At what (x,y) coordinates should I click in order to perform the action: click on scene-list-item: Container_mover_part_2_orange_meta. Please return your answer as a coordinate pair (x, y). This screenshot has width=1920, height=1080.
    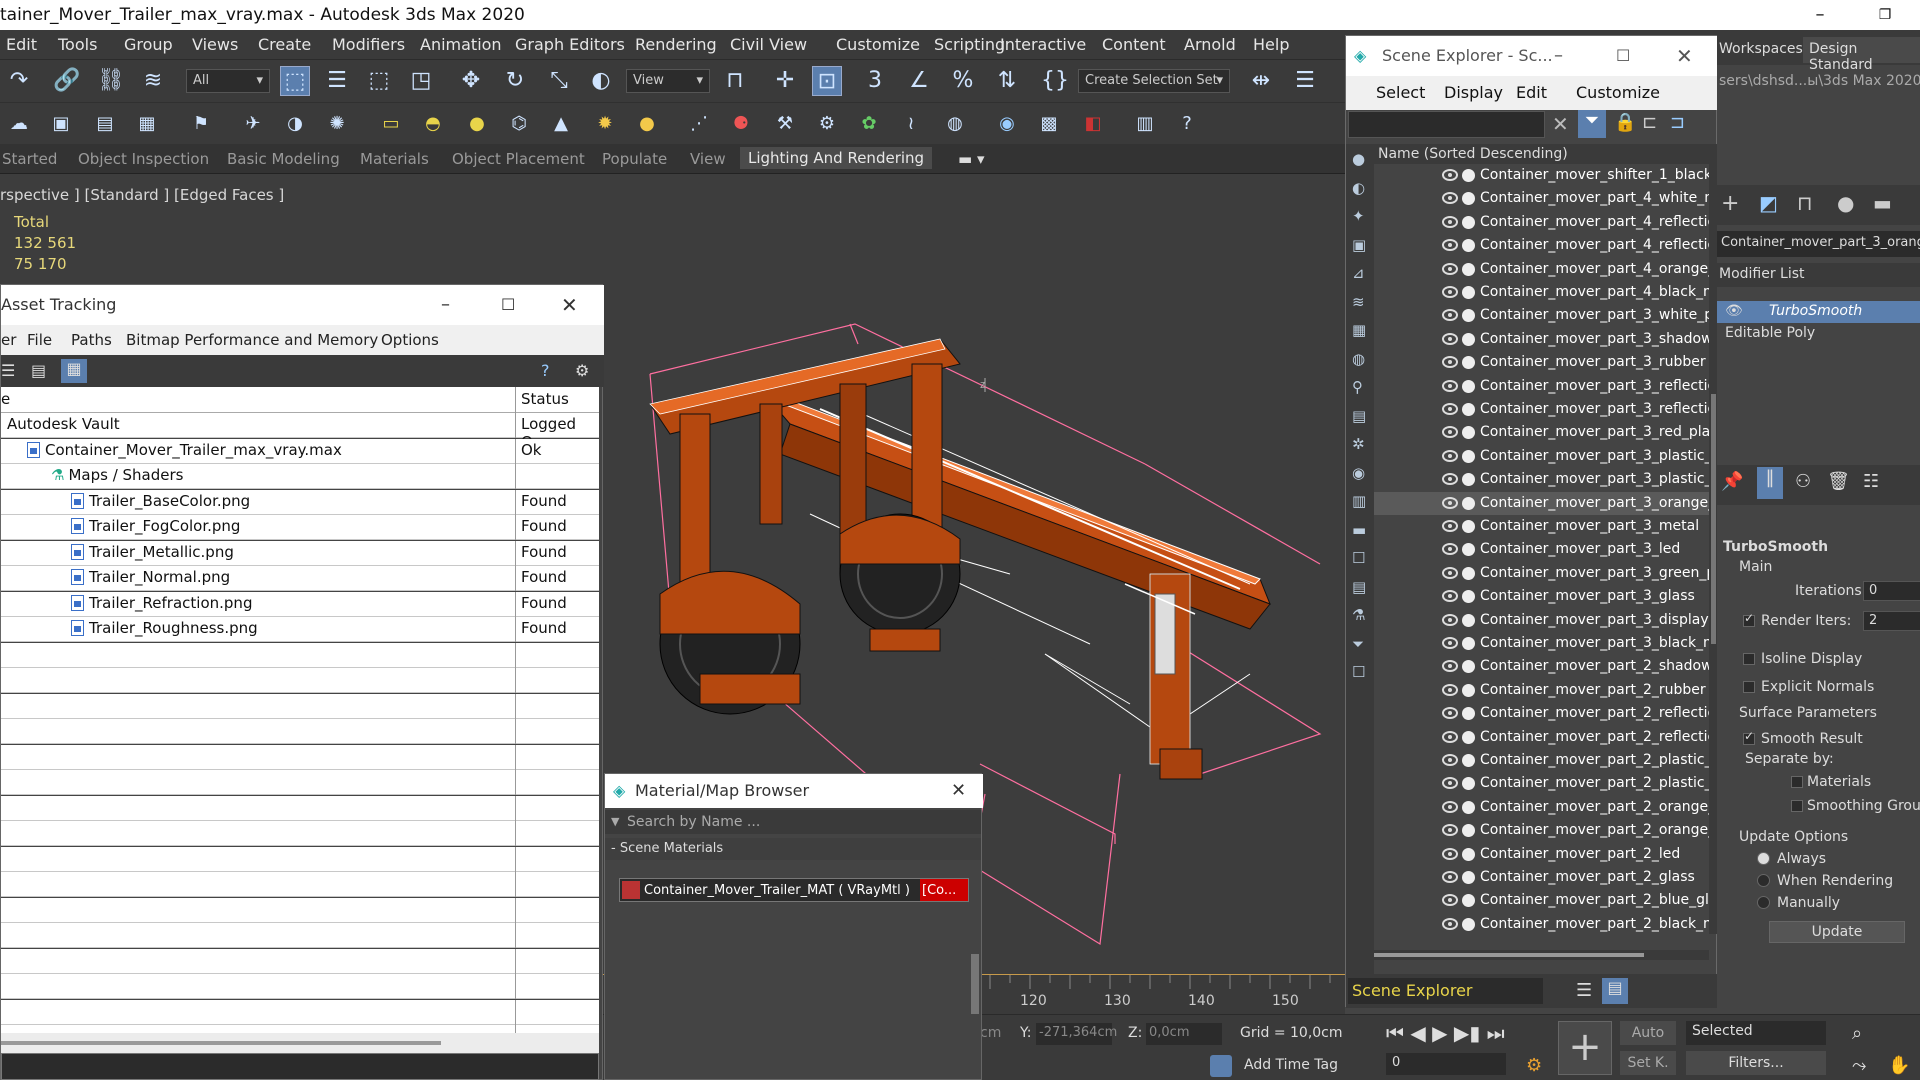
    Looking at the image, I should click on (1541, 807).